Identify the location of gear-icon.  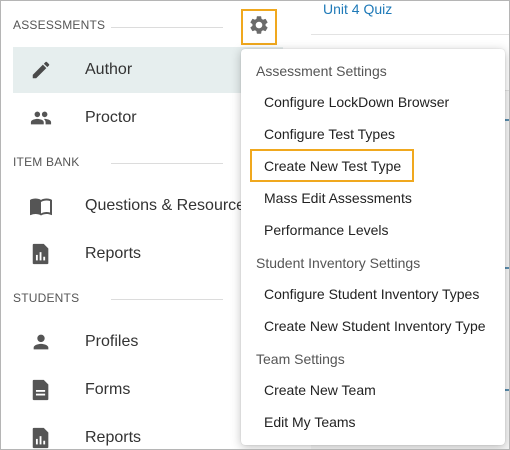
(259, 27).